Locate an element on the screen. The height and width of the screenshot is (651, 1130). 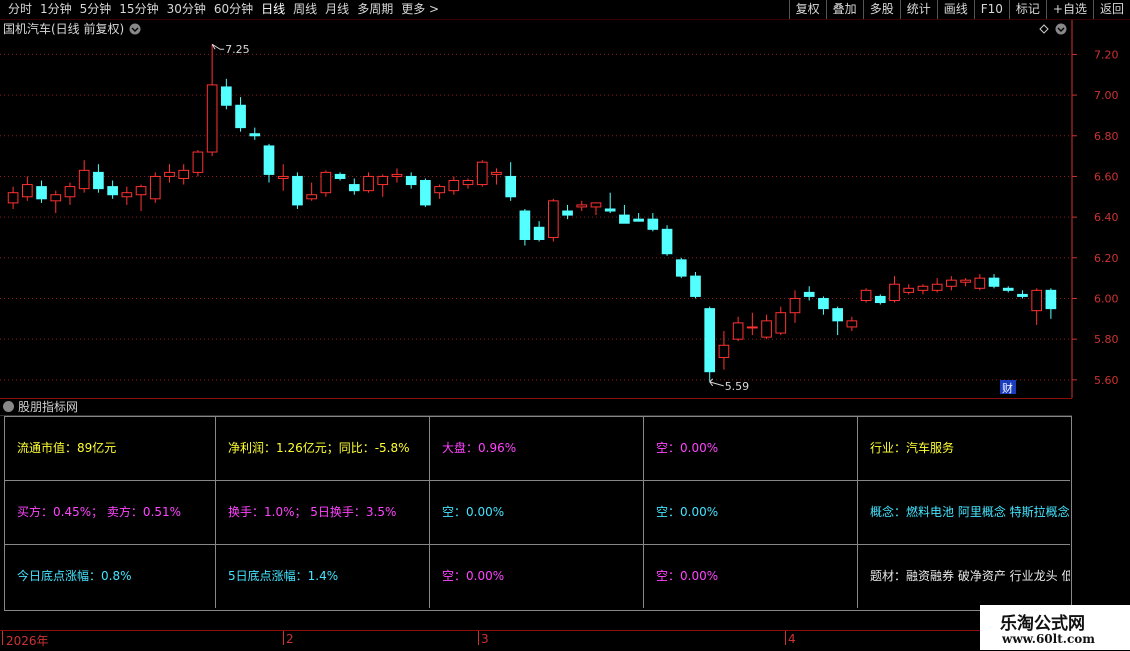
low-price-label: 5.59 is located at coordinates (737, 386).